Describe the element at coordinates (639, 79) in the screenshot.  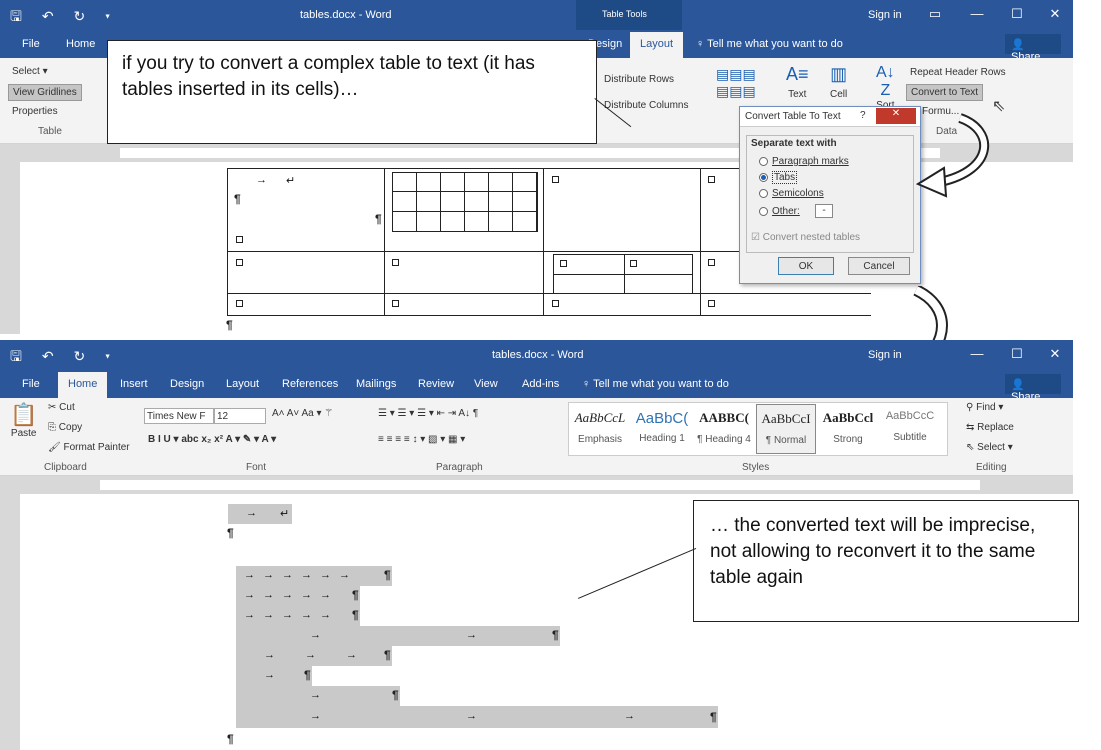
I see `distribute-rows-button: Distribute Rows` at that location.